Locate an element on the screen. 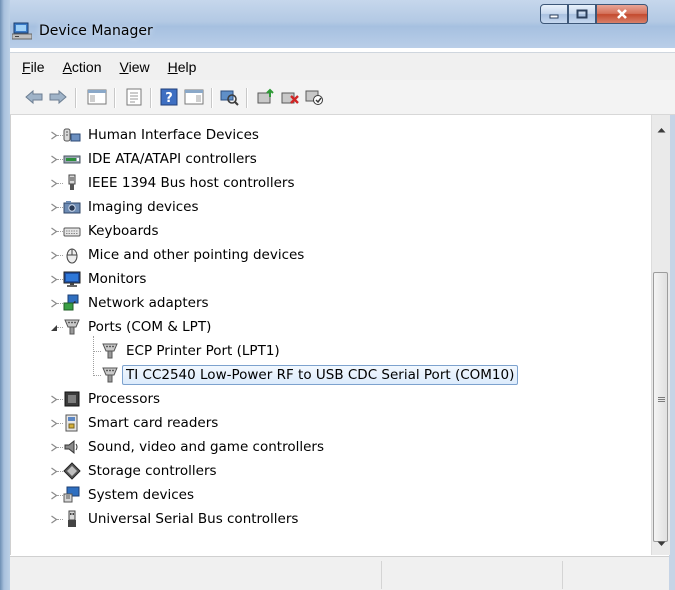  tree-node: Keyboards is located at coordinates (113, 231).